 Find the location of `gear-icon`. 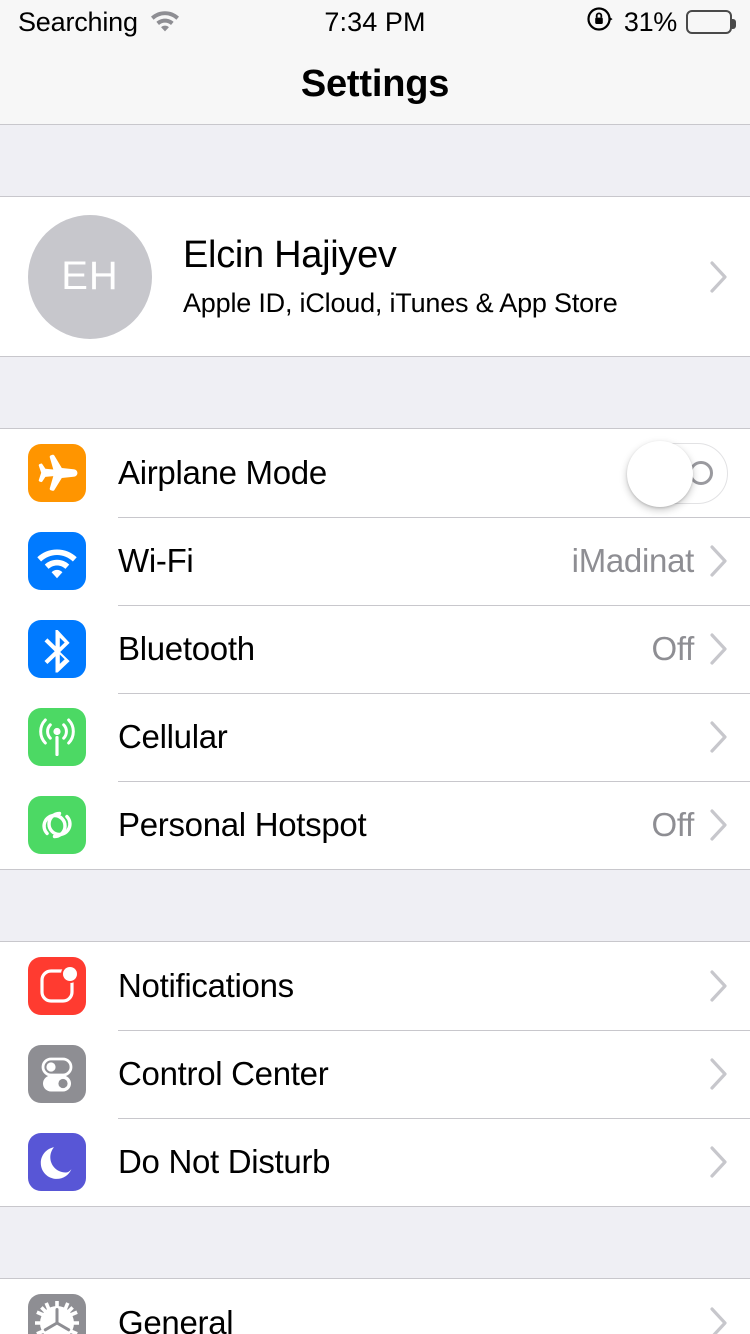

gear-icon is located at coordinates (57, 1314).